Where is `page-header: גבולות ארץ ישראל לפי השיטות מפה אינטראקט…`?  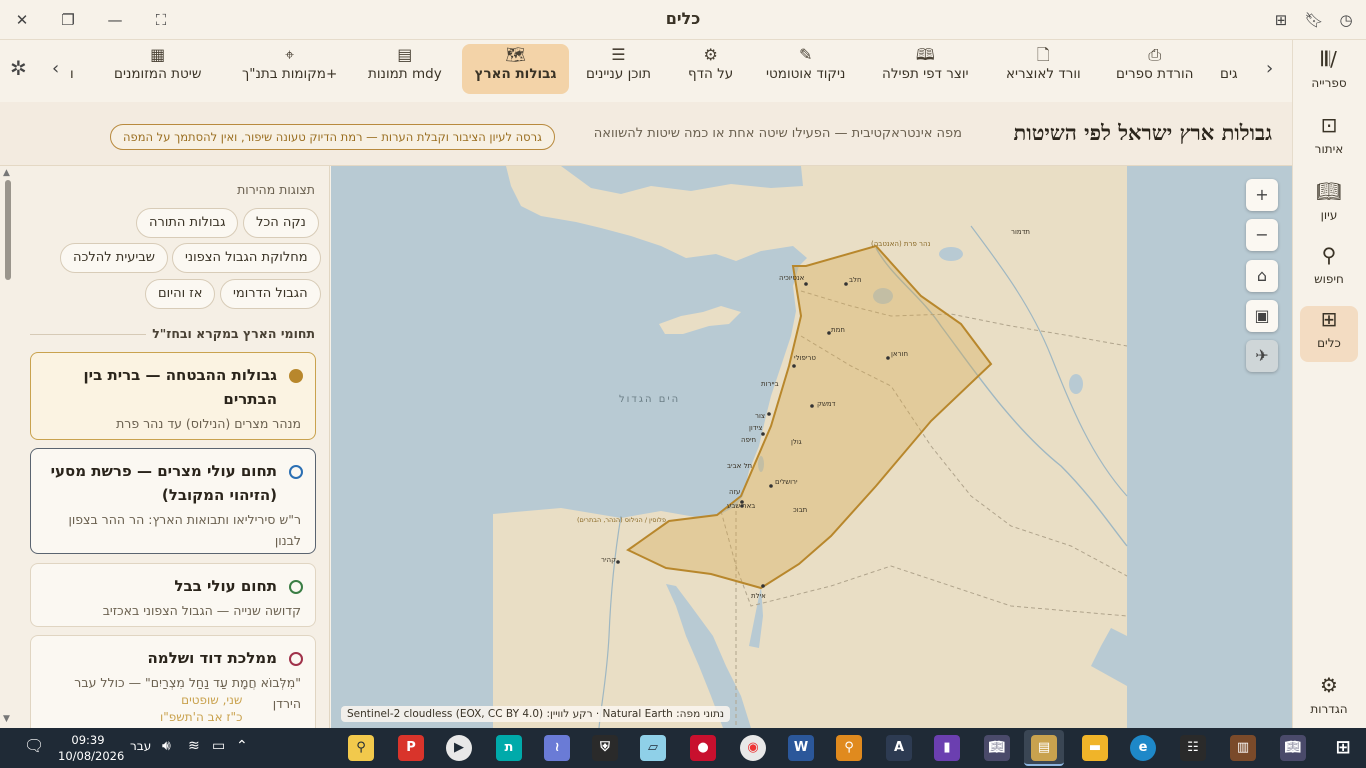 page-header: גבולות ארץ ישראל לפי השיטות מפה אינטראקט… is located at coordinates (646, 134).